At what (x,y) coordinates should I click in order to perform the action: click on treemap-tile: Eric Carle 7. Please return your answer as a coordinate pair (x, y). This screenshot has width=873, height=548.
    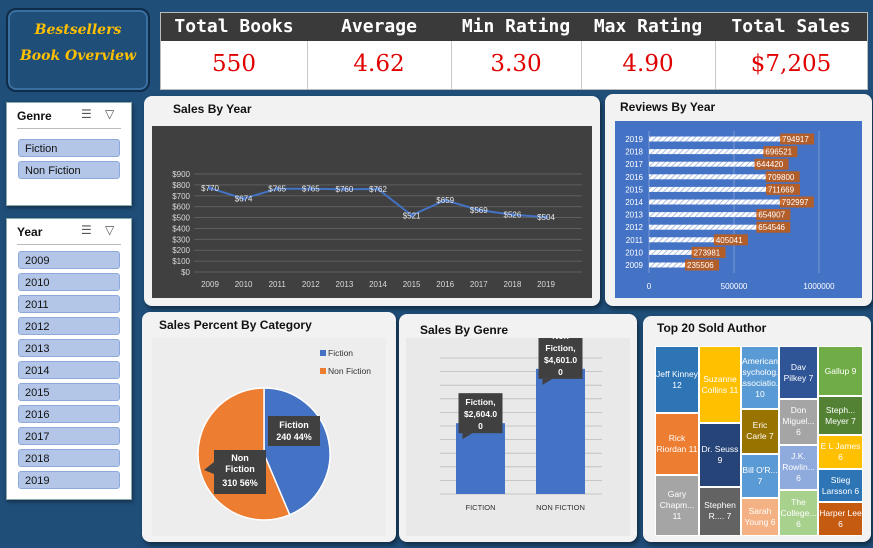
    Looking at the image, I should click on (759, 431).